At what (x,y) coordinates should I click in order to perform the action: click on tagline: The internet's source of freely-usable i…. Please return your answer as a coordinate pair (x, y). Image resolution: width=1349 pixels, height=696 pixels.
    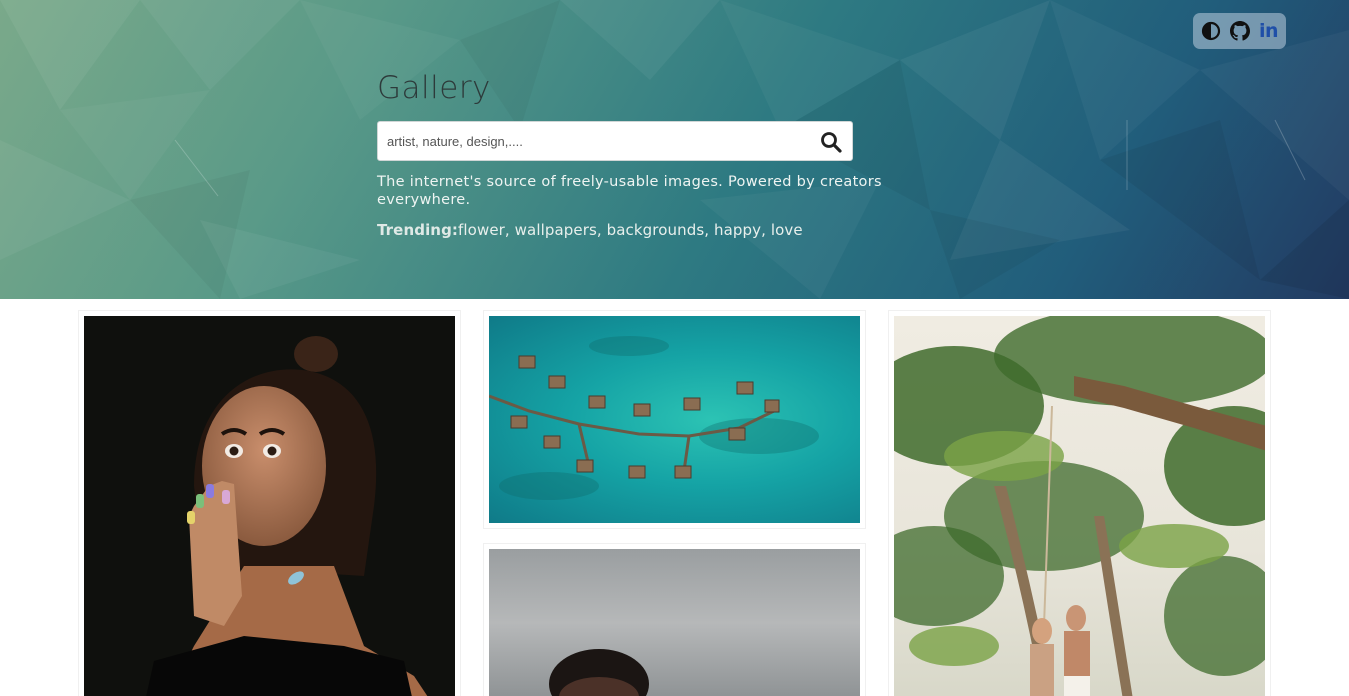
    Looking at the image, I should click on (629, 191).